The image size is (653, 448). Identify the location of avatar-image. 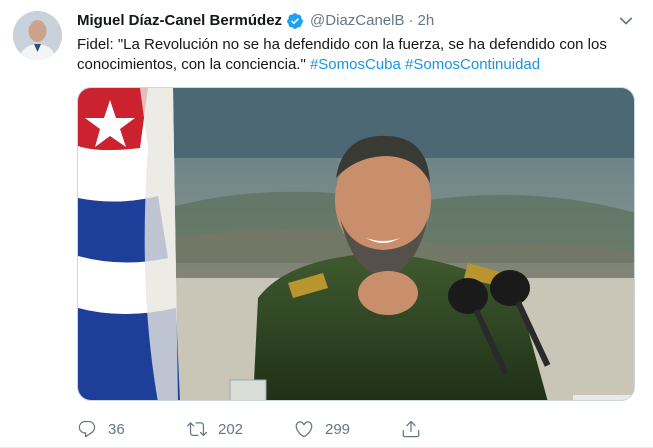
(37, 35).